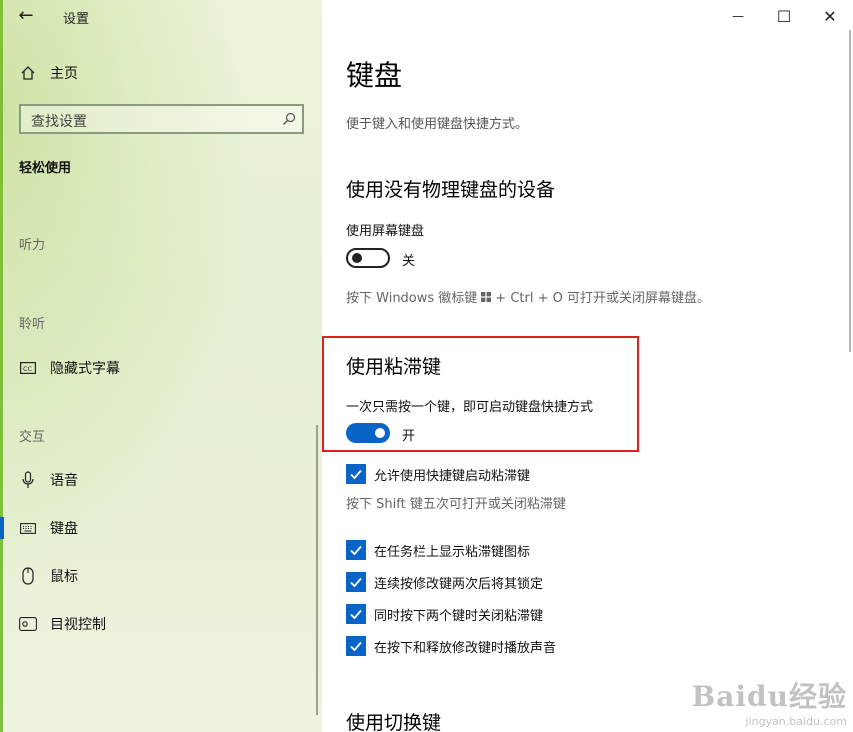 This screenshot has width=853, height=732. I want to click on watermark-logo: Baidu经验, so click(769, 696).